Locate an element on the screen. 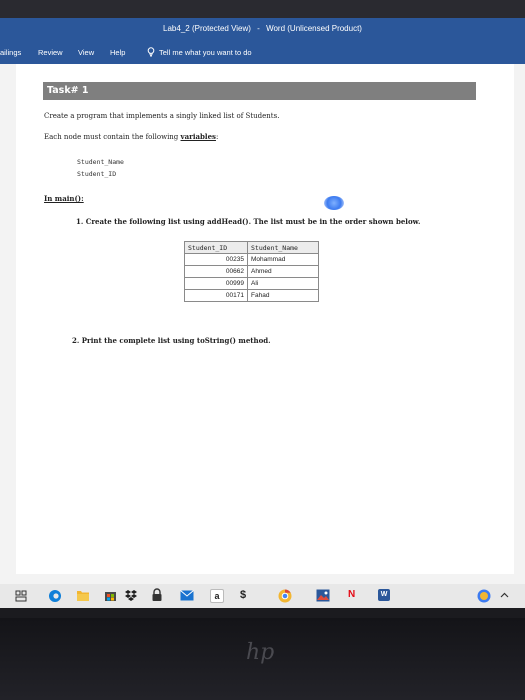 The image size is (525, 700). student-id-cell: 00662 is located at coordinates (216, 271).